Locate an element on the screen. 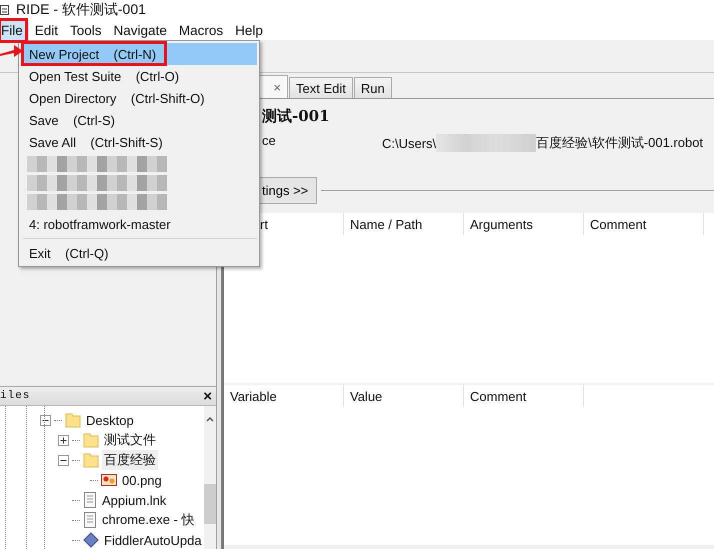 The height and width of the screenshot is (549, 714). expand-toggle is located at coordinates (63, 440).